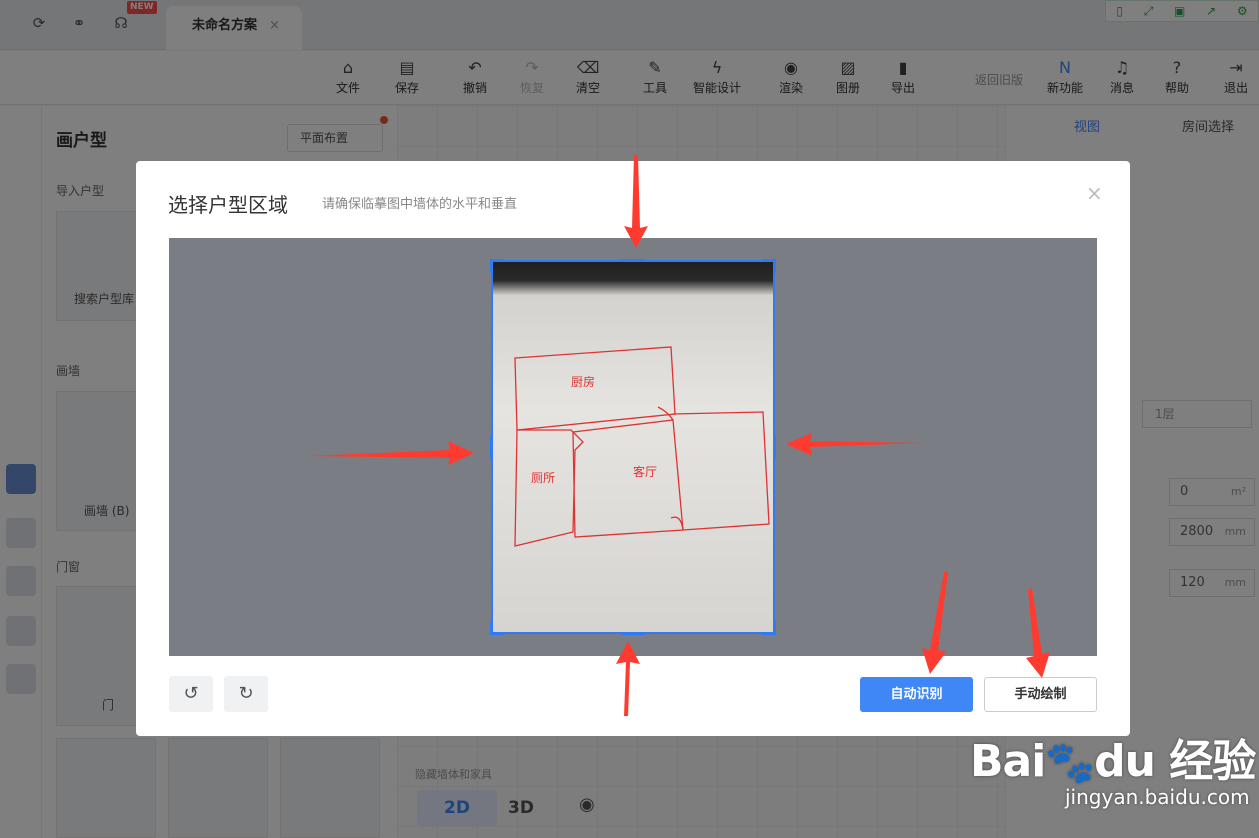 This screenshot has width=1259, height=838. Describe the element at coordinates (491, 266) in the screenshot. I see `crop-handle-tl-v` at that location.